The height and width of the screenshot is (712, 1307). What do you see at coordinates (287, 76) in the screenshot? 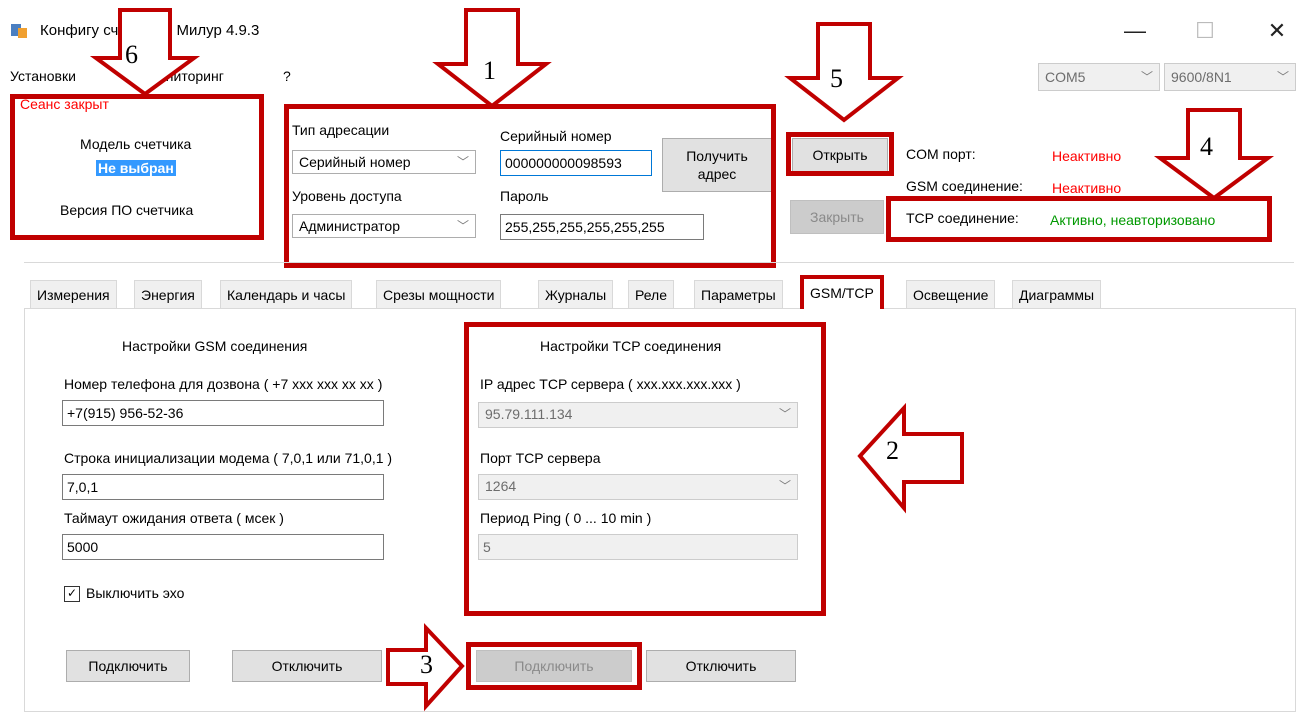
I see `menu-help: ?` at bounding box center [287, 76].